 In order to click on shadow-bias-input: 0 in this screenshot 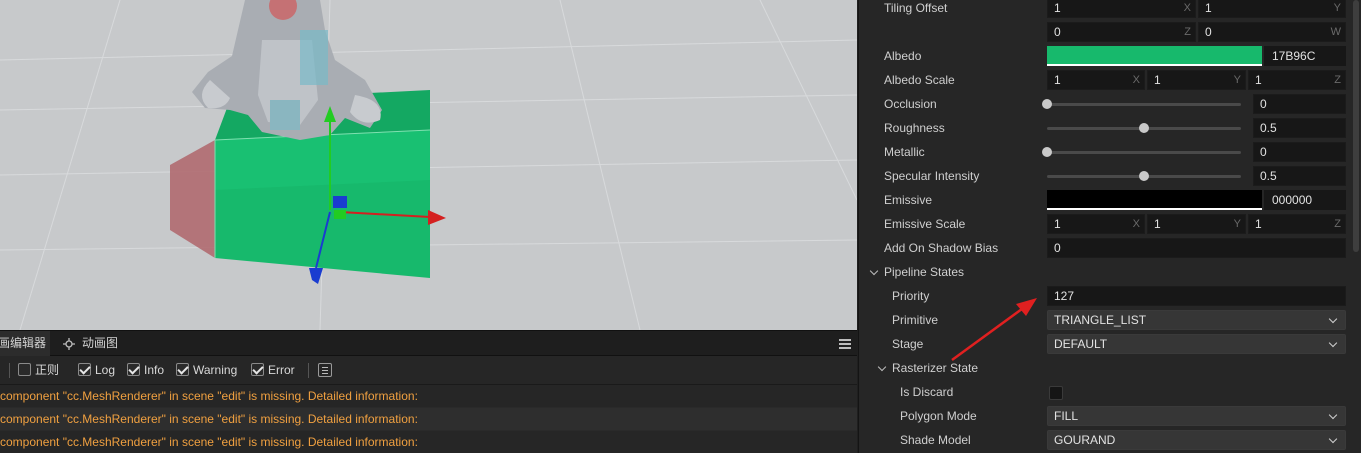, I will do `click(1196, 248)`.